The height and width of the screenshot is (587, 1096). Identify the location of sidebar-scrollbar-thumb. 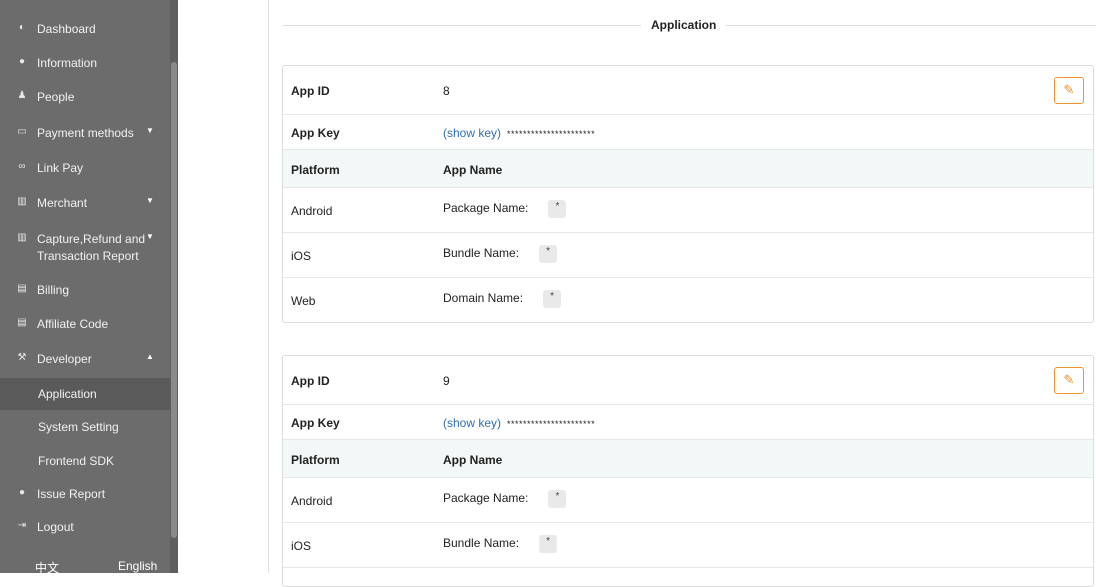
(174, 300).